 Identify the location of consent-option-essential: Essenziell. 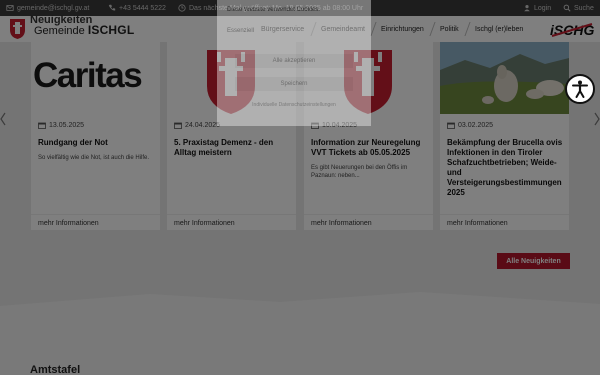
(240, 31).